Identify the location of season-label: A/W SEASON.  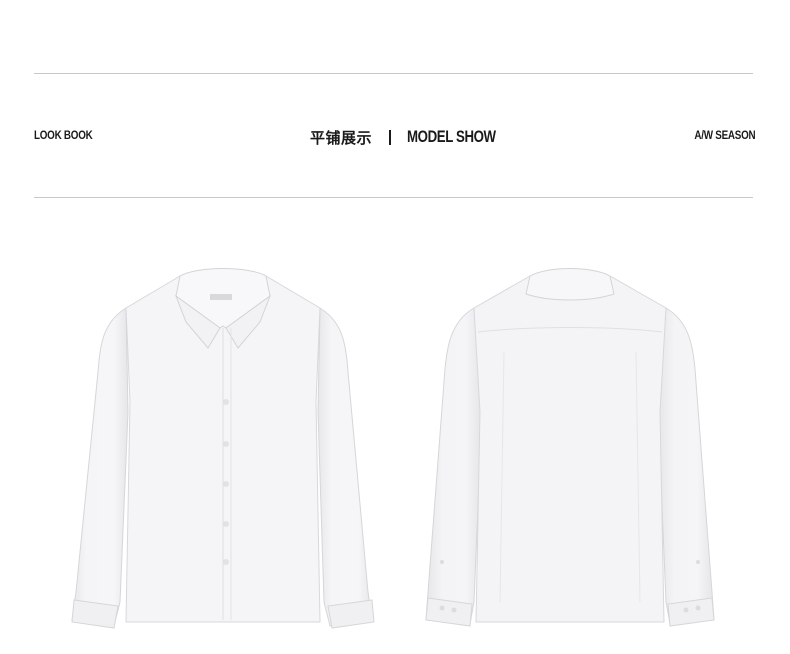
(724, 135).